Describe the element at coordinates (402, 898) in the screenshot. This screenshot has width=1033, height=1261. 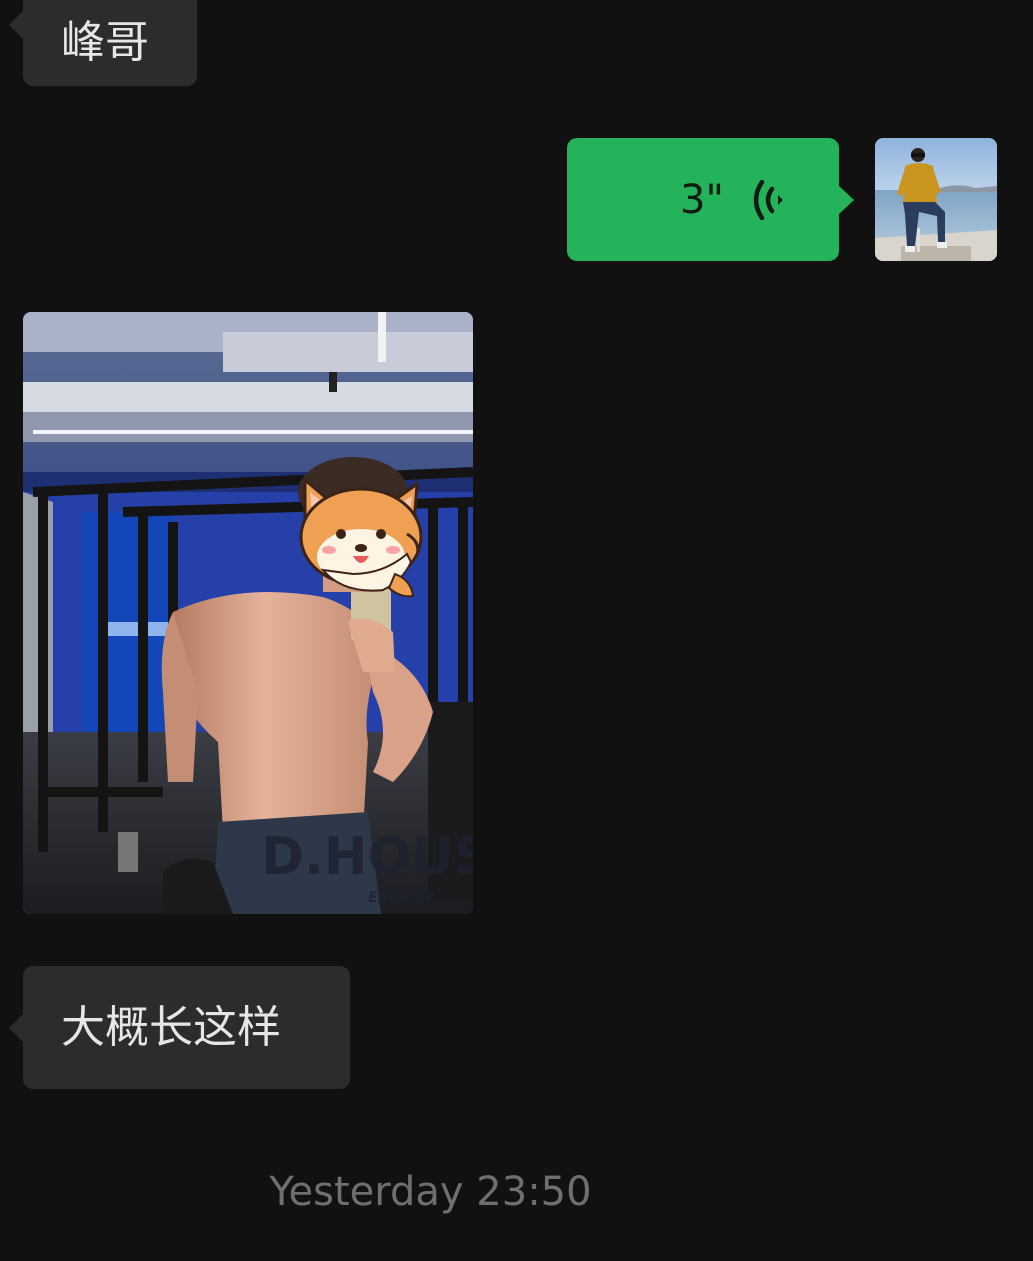
I see `watermark-subtext: ERED BY` at that location.